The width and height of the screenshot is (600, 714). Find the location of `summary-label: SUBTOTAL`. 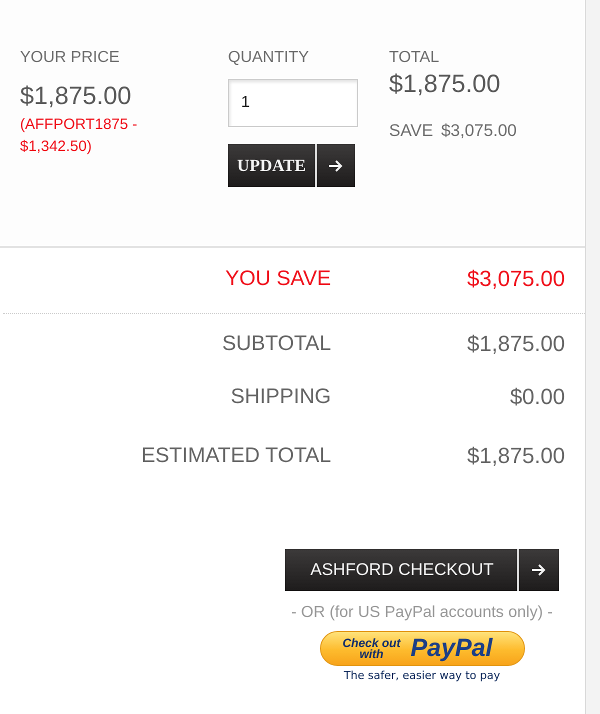

summary-label: SUBTOTAL is located at coordinates (276, 344).